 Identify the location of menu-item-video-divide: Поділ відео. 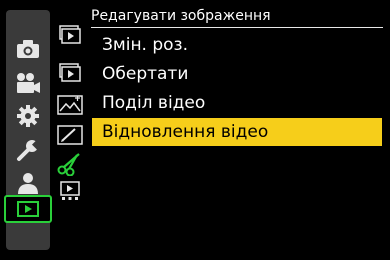
(237, 103).